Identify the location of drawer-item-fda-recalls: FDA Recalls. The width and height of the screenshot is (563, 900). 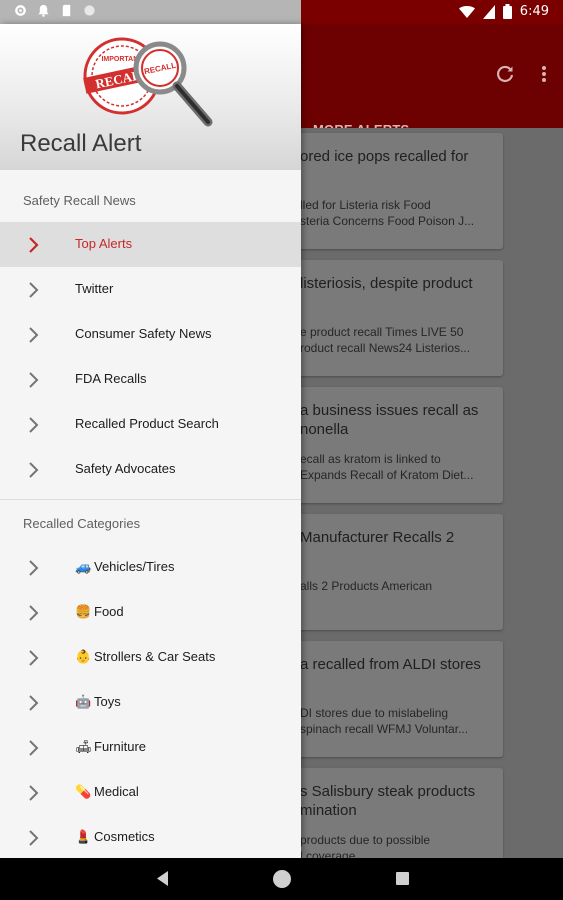
(150, 379).